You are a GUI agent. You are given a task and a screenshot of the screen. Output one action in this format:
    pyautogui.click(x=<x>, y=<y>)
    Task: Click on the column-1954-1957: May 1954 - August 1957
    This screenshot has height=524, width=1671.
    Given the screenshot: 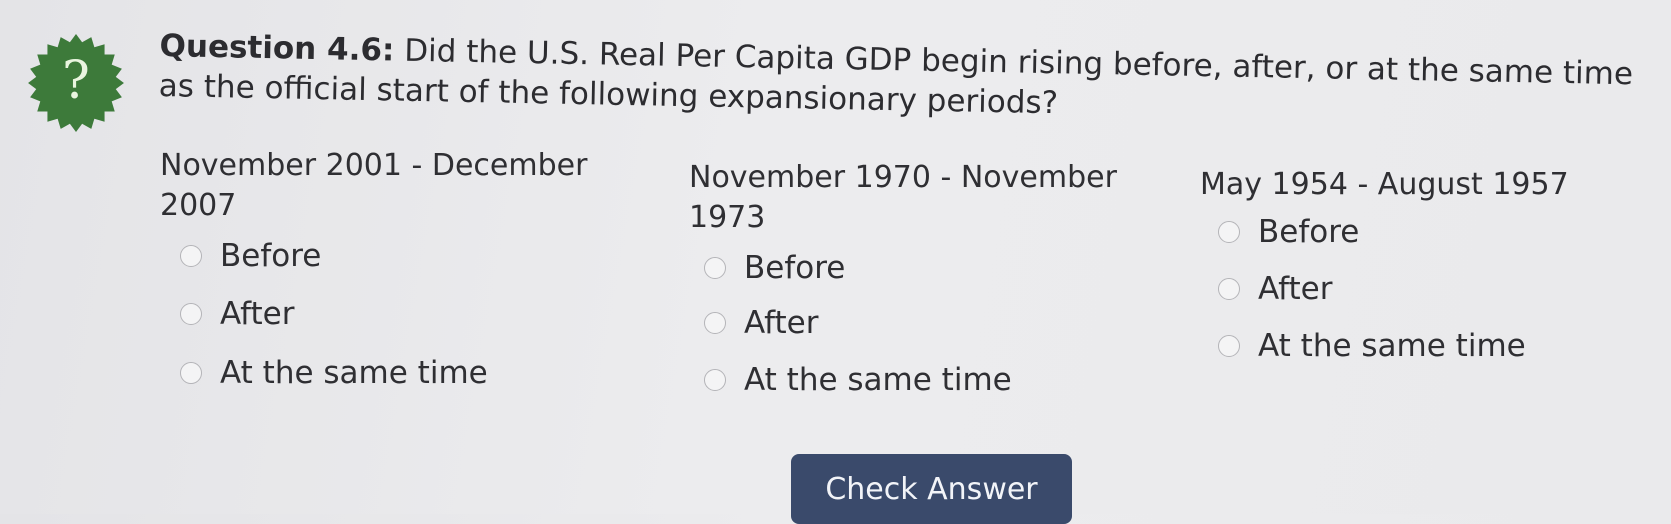 What is the action you would take?
    pyautogui.click(x=1430, y=185)
    